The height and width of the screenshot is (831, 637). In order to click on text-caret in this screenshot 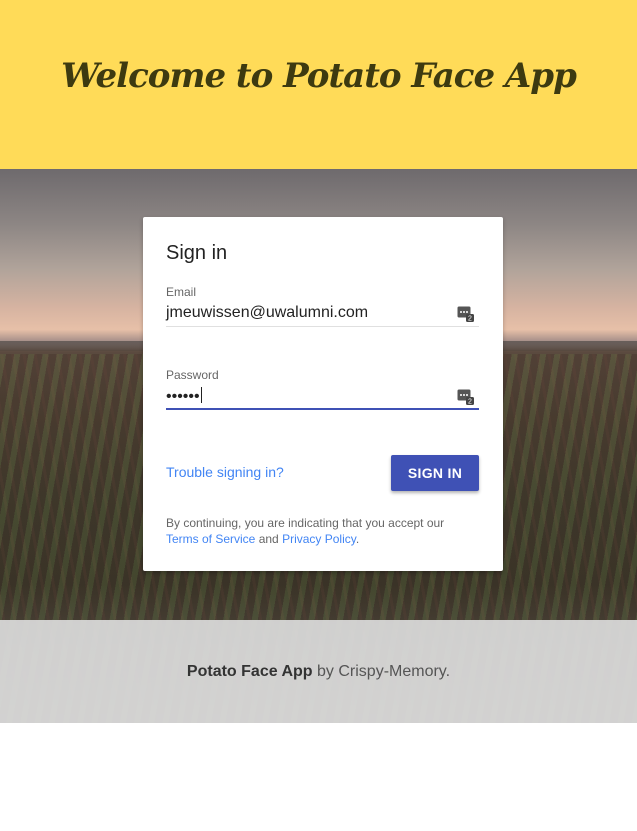, I will do `click(201, 395)`.